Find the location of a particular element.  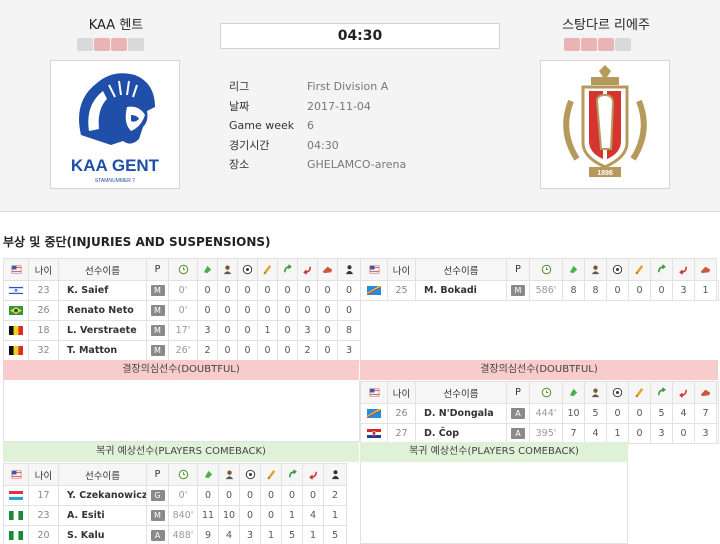

player-name: D. N'Dongala is located at coordinates (461, 413).